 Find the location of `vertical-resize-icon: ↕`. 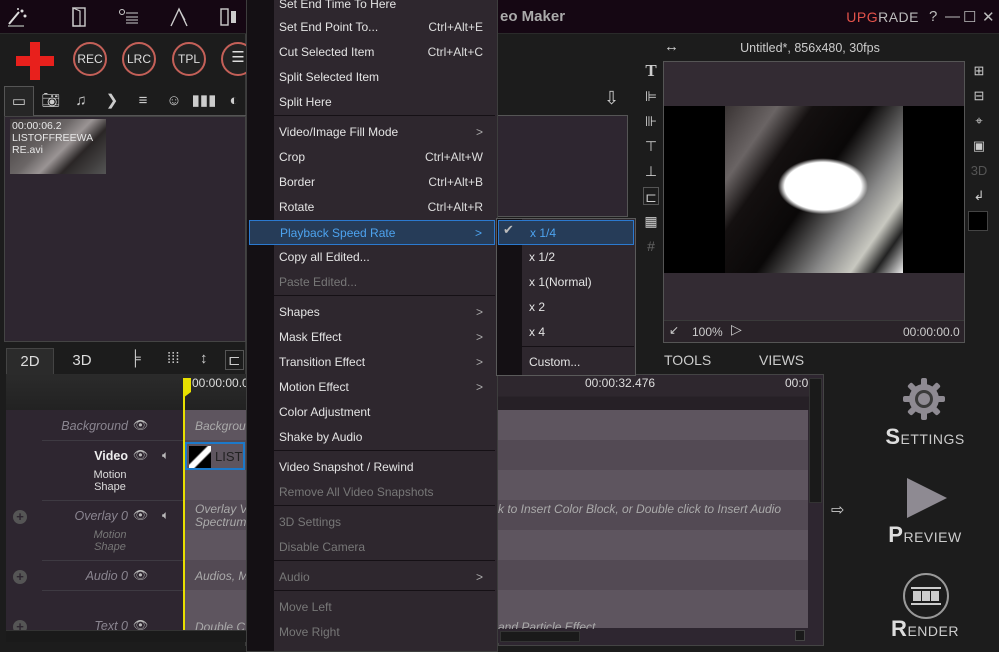

vertical-resize-icon: ↕ is located at coordinates (204, 358).